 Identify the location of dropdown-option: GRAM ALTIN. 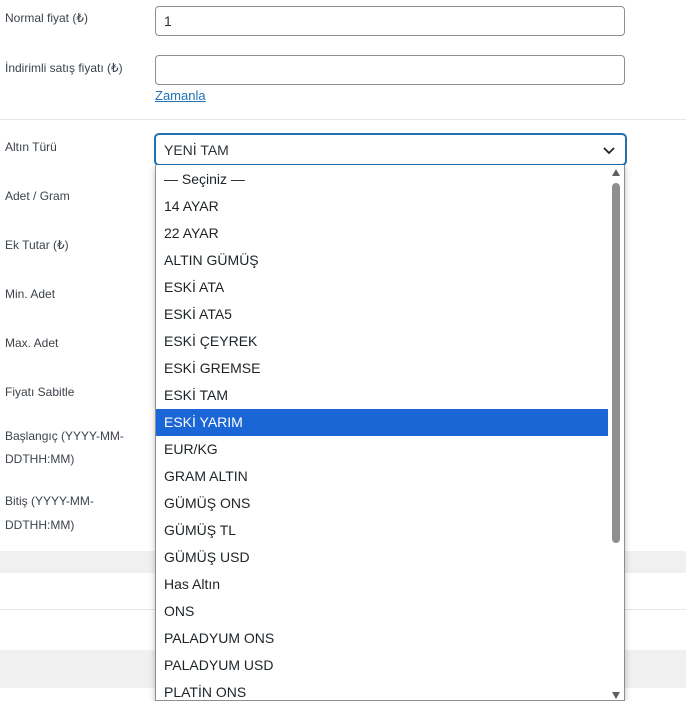
(382, 476).